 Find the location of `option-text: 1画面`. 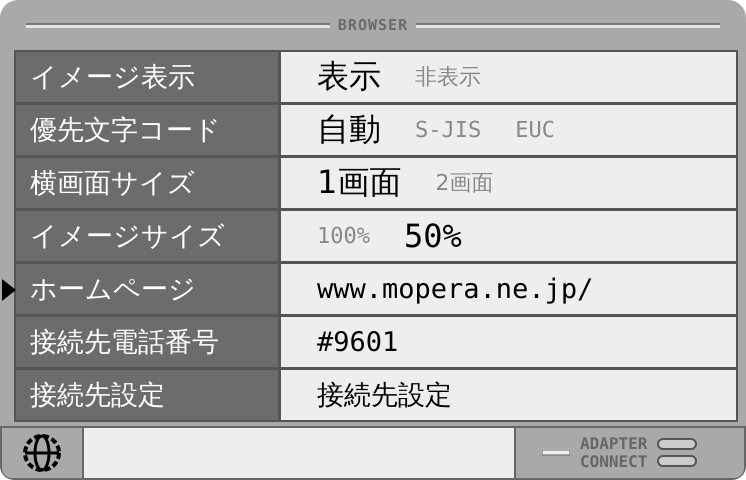

option-text: 1画面 is located at coordinates (359, 183).